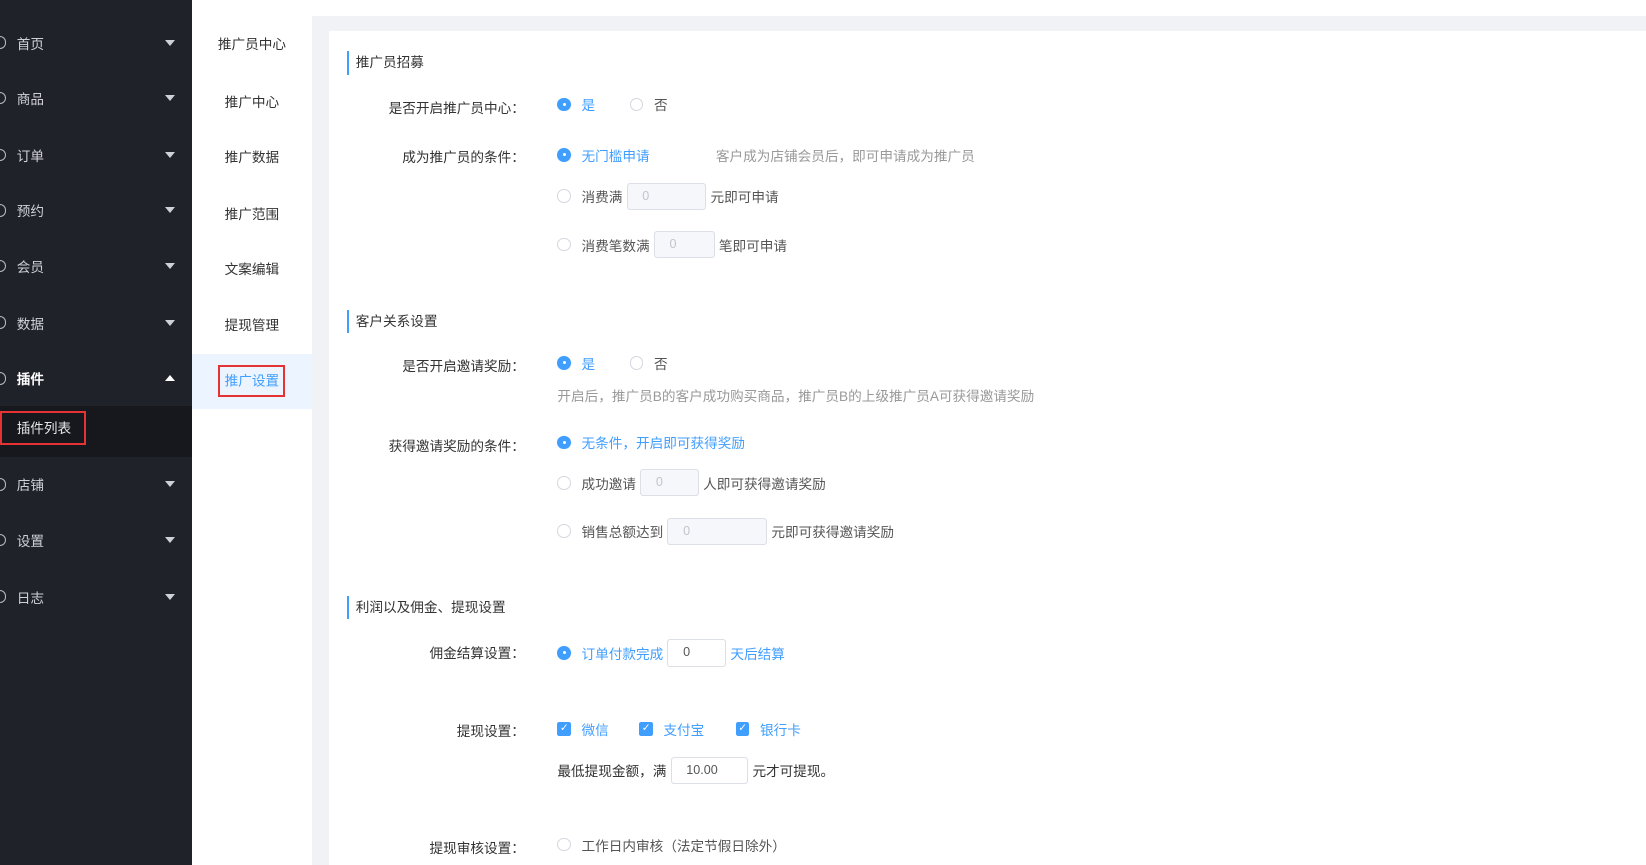 The width and height of the screenshot is (1646, 865). What do you see at coordinates (648, 363) in the screenshot?
I see `invite-no: 否` at bounding box center [648, 363].